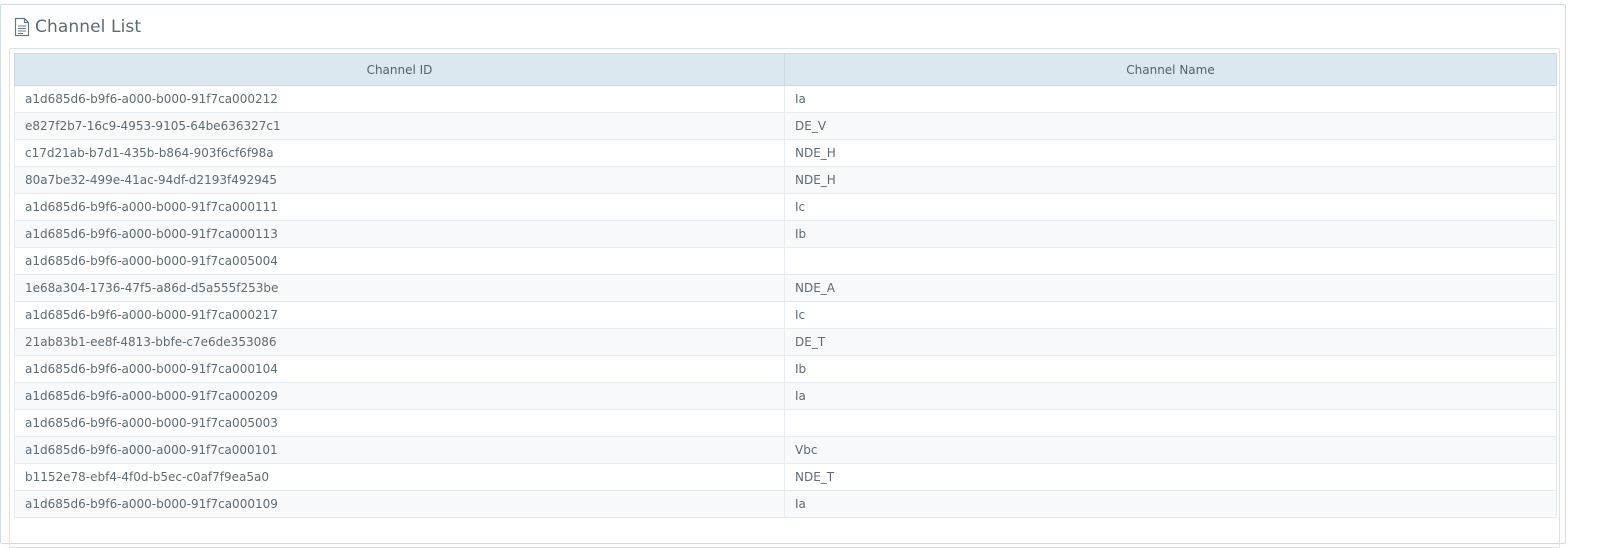 The width and height of the screenshot is (1623, 548). What do you see at coordinates (399, 369) in the screenshot?
I see `channel-id-cell: a1d685d6-b9f6-a000-b000-91f7ca000104` at bounding box center [399, 369].